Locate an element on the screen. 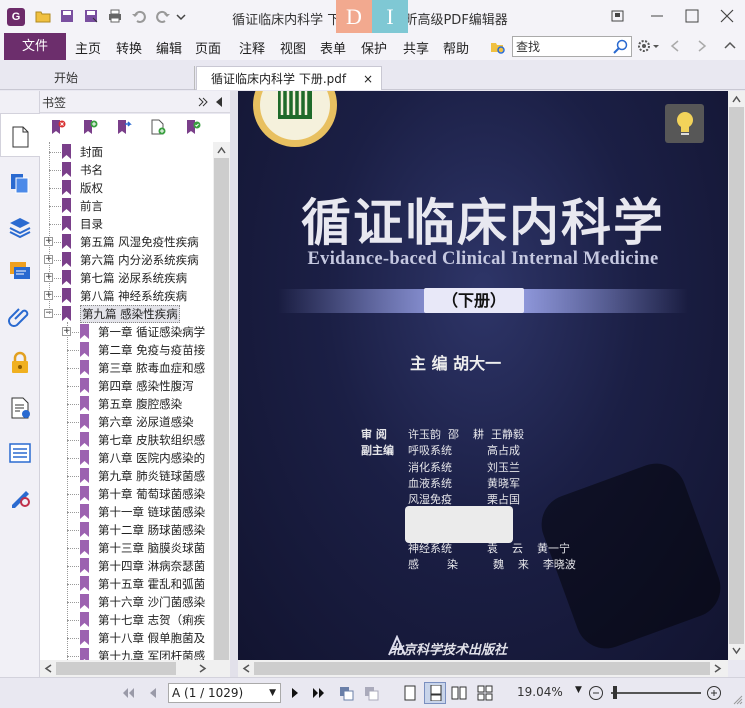 The image size is (745, 708). bookmark-item: + 第六篇 内分泌系统疾病 is located at coordinates (126, 260).